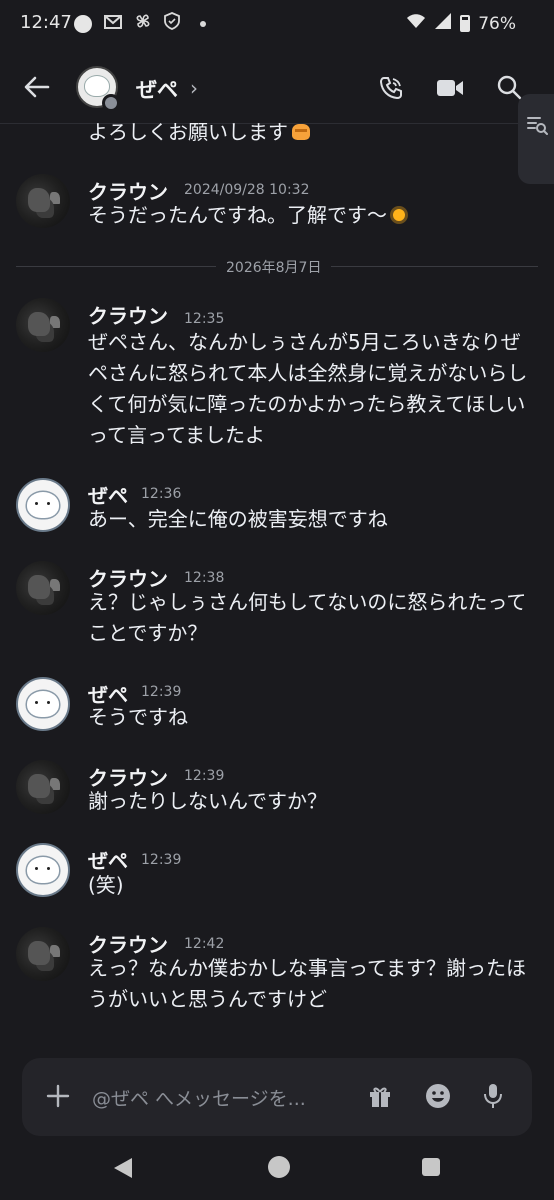 The width and height of the screenshot is (554, 1200). Describe the element at coordinates (157, 89) in the screenshot. I see `channel-title: ぜペ` at that location.